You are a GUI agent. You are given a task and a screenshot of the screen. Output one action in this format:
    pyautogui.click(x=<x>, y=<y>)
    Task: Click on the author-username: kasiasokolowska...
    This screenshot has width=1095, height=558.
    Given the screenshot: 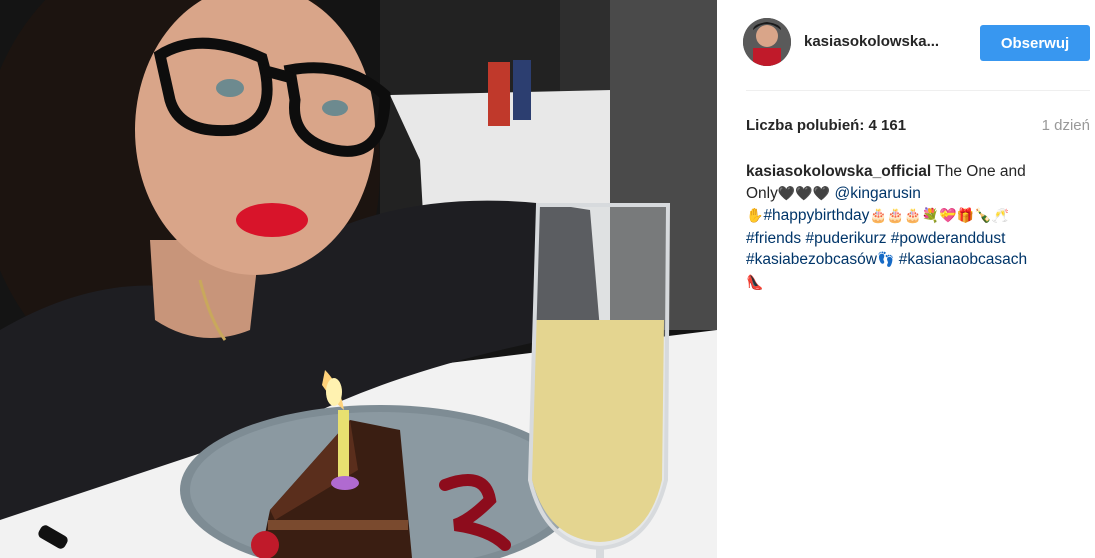 What is the action you would take?
    pyautogui.click(x=871, y=41)
    